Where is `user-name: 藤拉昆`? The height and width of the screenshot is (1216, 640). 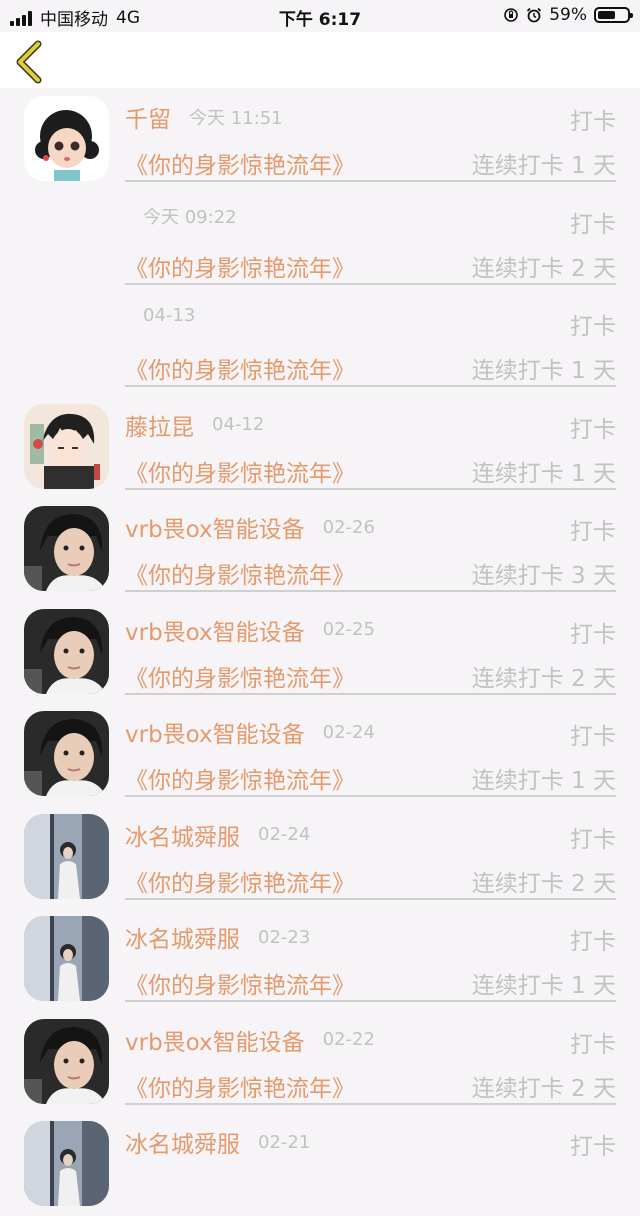 user-name: 藤拉昆 is located at coordinates (159, 428).